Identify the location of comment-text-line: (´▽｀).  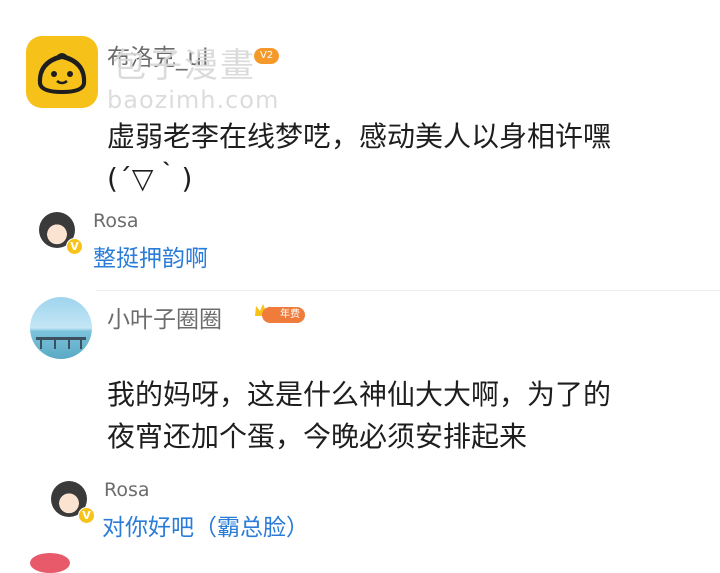
(150, 178).